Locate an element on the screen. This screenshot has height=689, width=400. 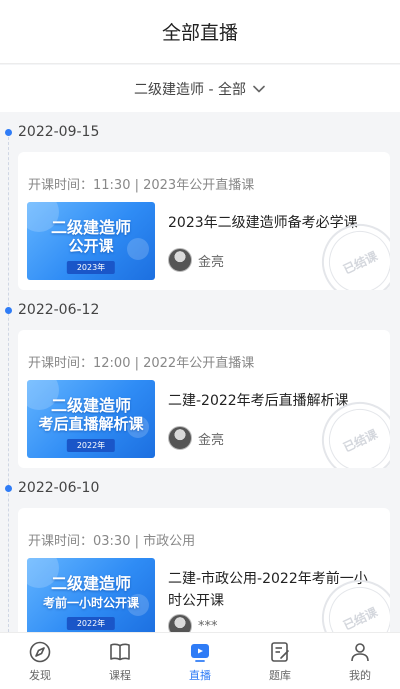
course-thumbnail: 二级建造师 考前一小时公开课 2022年 is located at coordinates (91, 595).